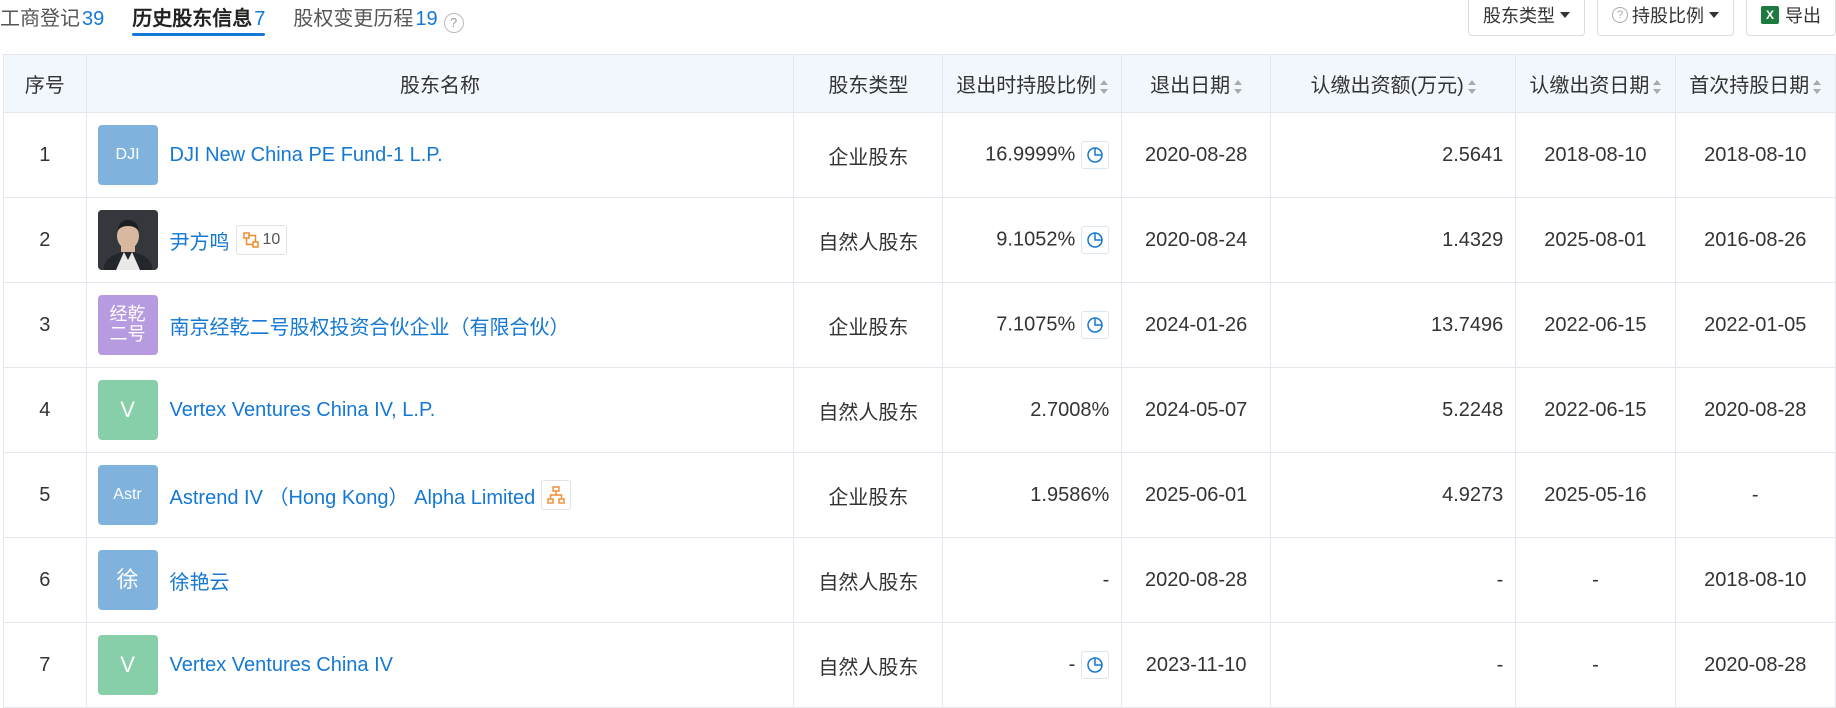  Describe the element at coordinates (370, 325) in the screenshot. I see `shareholder-name-link: 南京经乾二号股权投资合伙企业（有限合伙）` at that location.